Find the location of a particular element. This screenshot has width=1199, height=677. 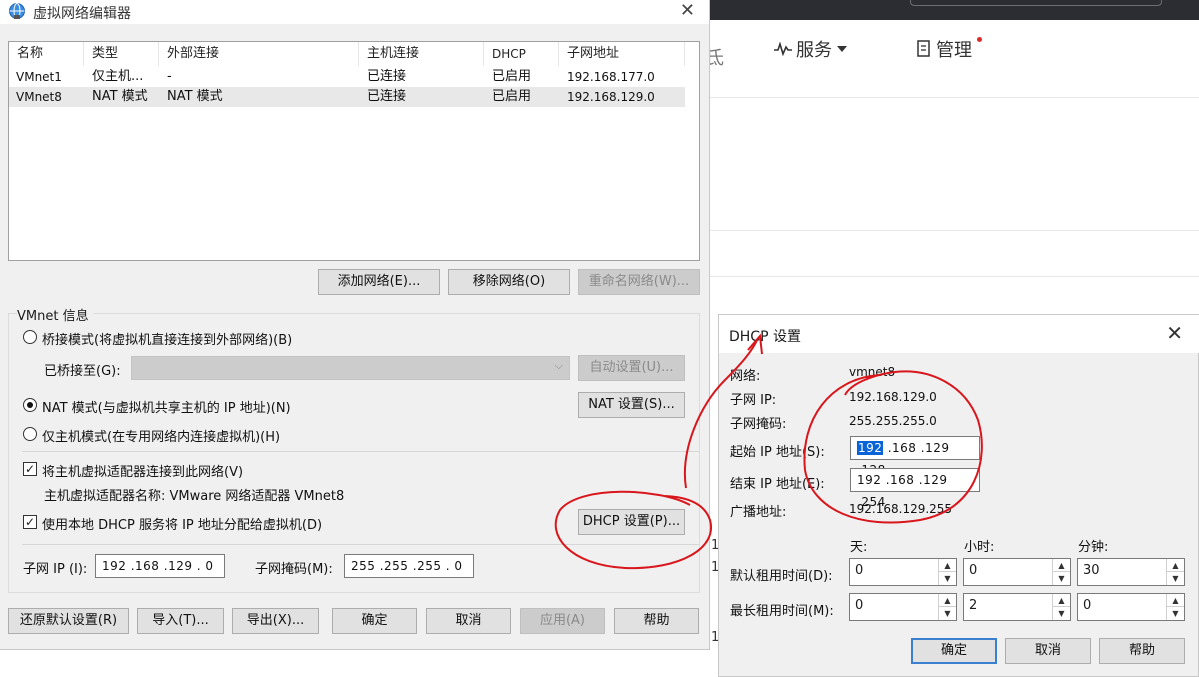

nat-mode-label: NAT 模式(与虚拟机共享主机的 IP 地址)(N) is located at coordinates (166, 408).